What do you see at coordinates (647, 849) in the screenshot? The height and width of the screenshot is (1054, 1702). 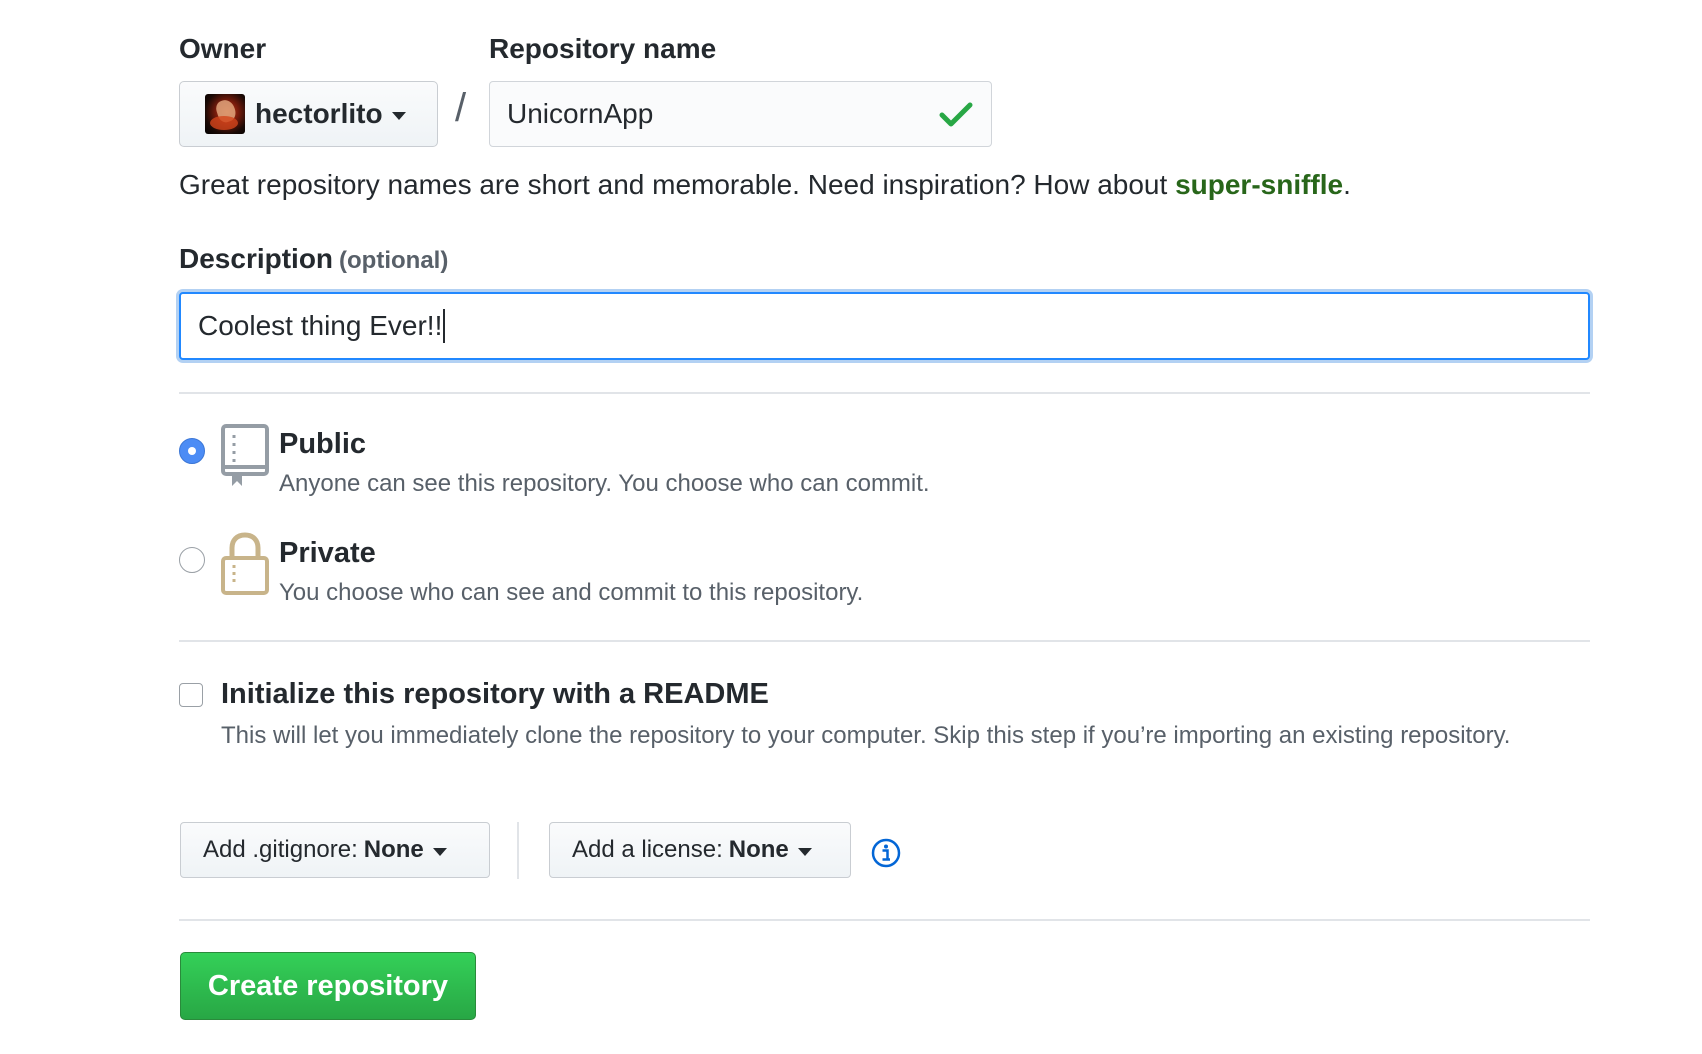 I see `license-label: Add a license:` at bounding box center [647, 849].